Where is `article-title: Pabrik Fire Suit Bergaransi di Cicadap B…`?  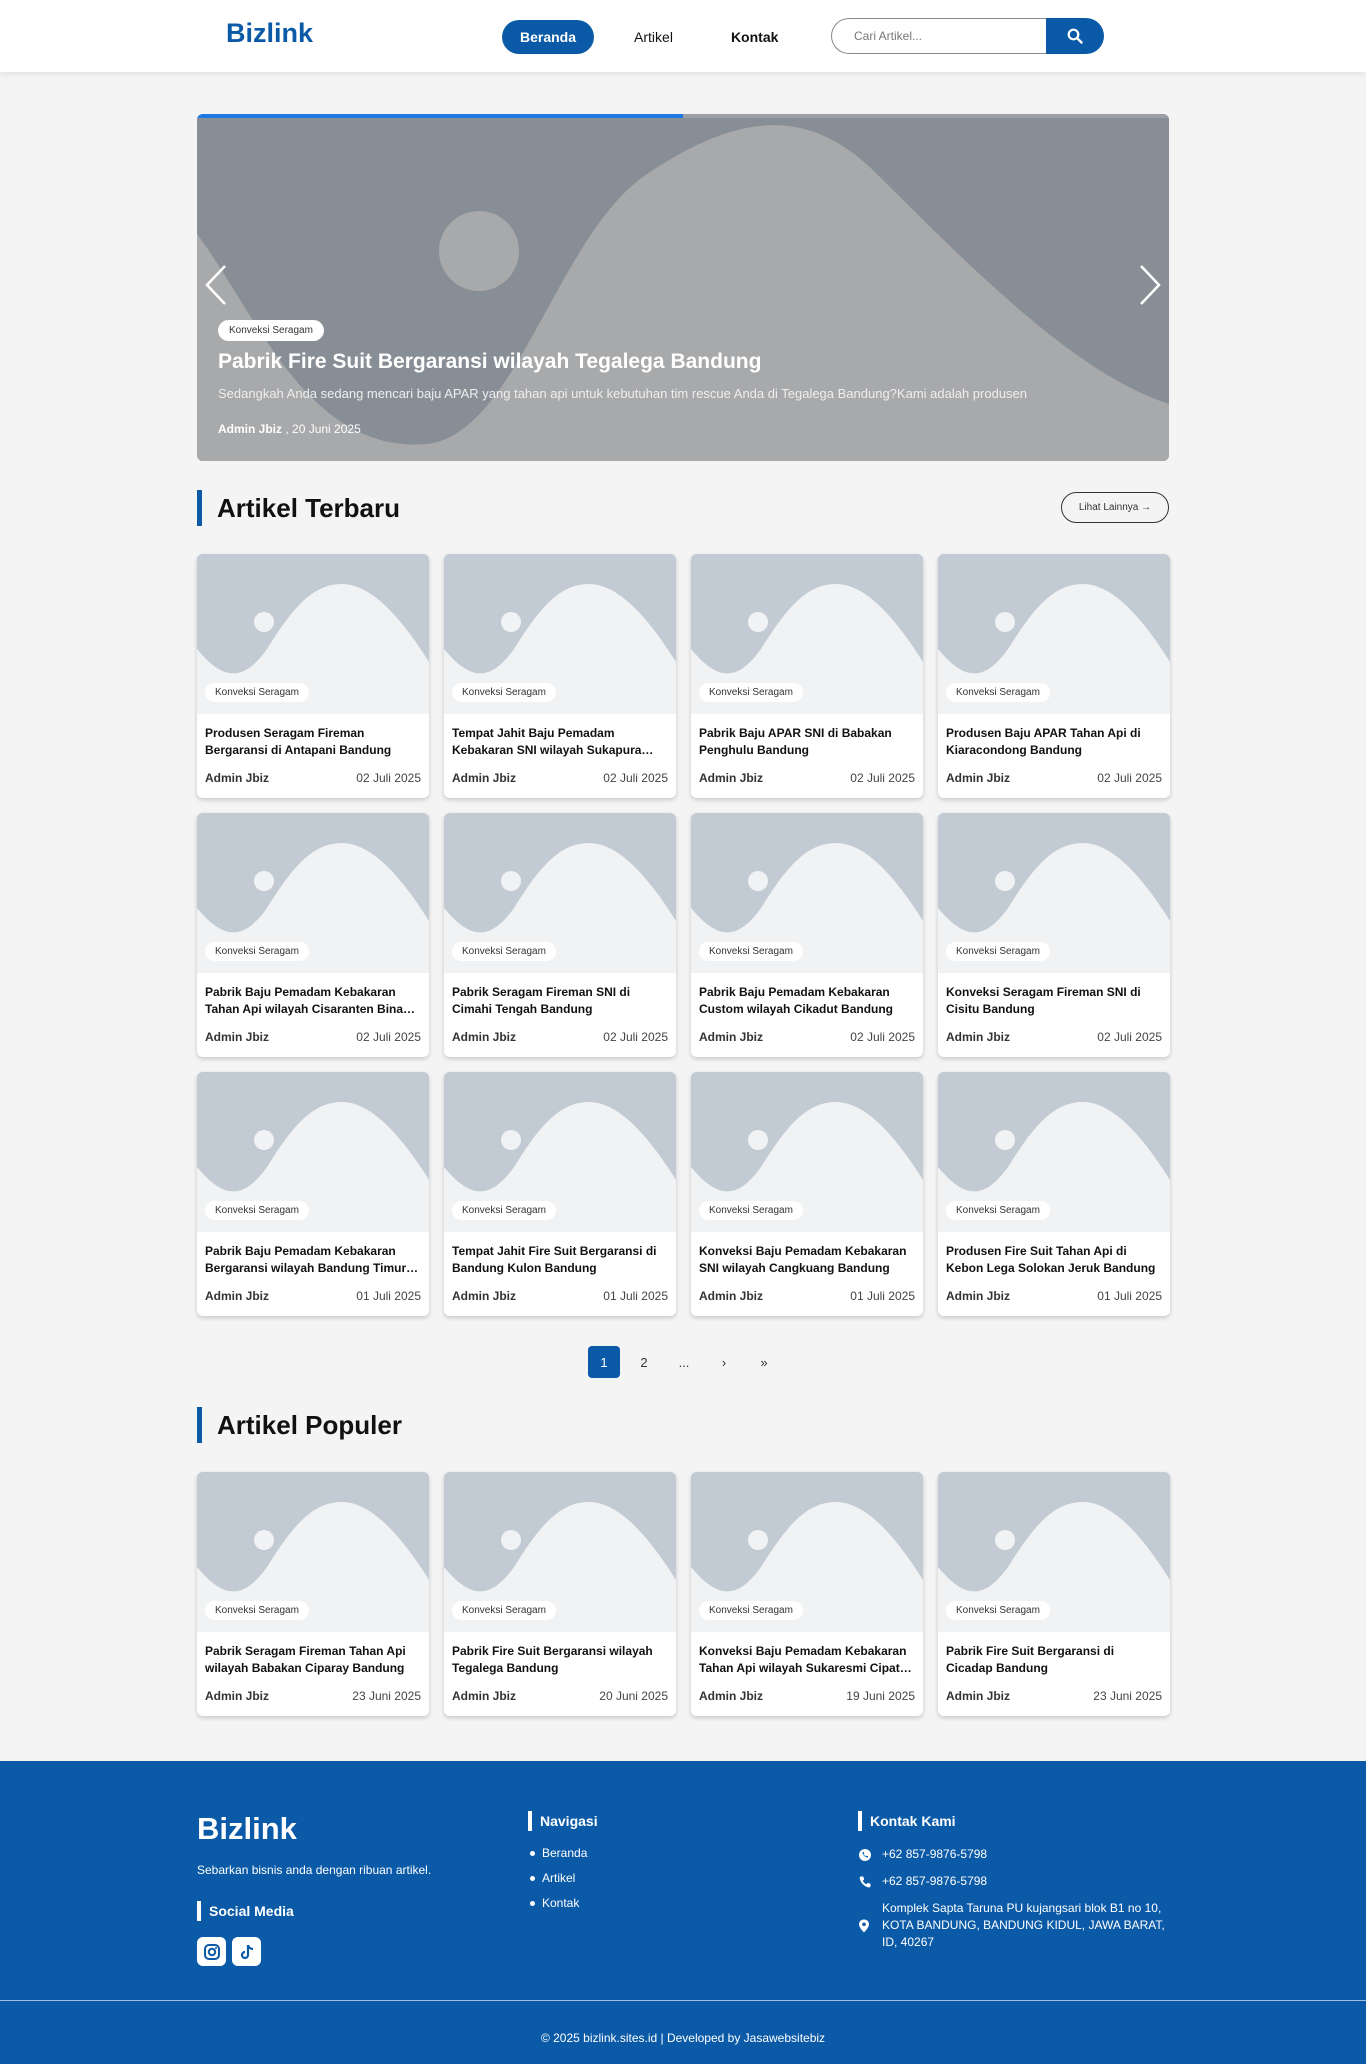 article-title: Pabrik Fire Suit Bergaransi di Cicadap B… is located at coordinates (1054, 1660).